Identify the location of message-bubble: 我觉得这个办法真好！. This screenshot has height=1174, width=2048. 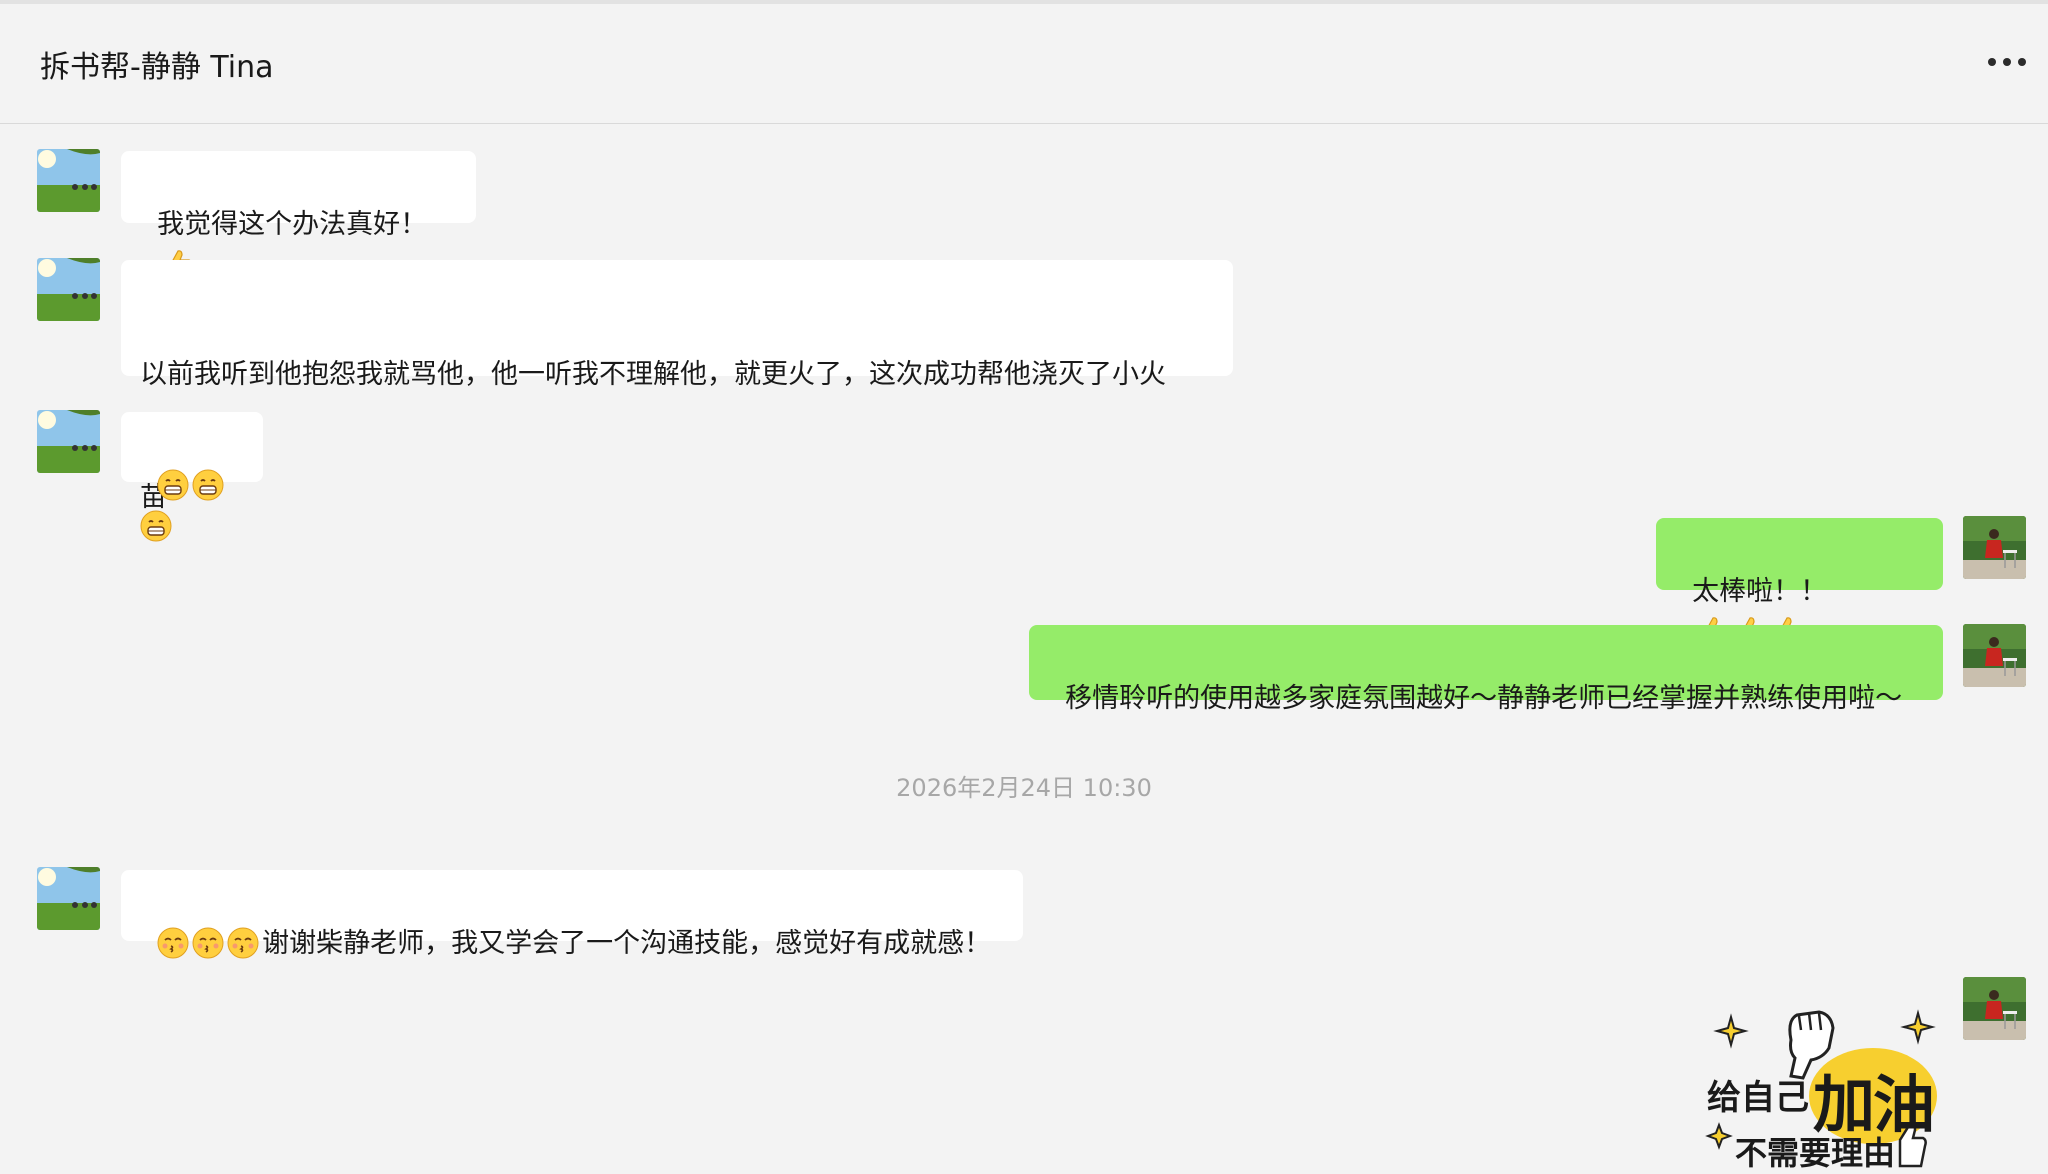
(298, 215).